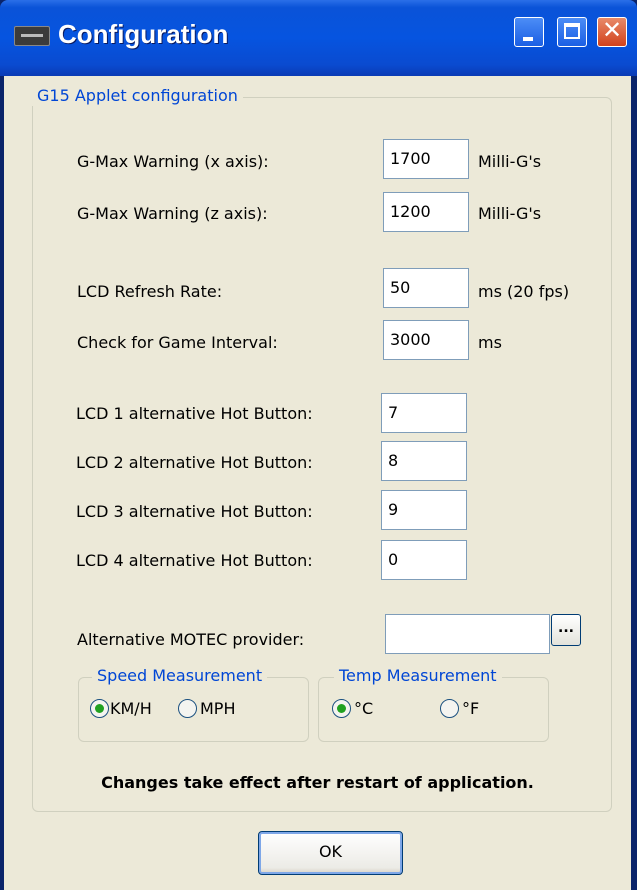 This screenshot has width=637, height=890. Describe the element at coordinates (424, 560) in the screenshot. I see `lcd4-hotbutton-input: 0` at that location.